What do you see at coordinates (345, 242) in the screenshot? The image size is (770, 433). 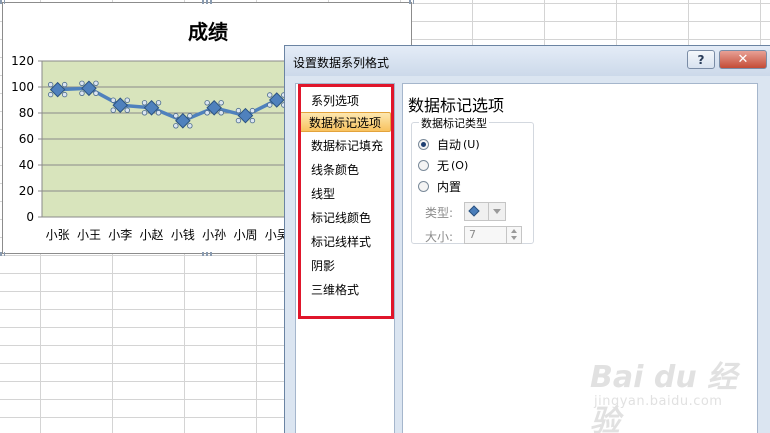 I see `nav-item: 标记线样式` at bounding box center [345, 242].